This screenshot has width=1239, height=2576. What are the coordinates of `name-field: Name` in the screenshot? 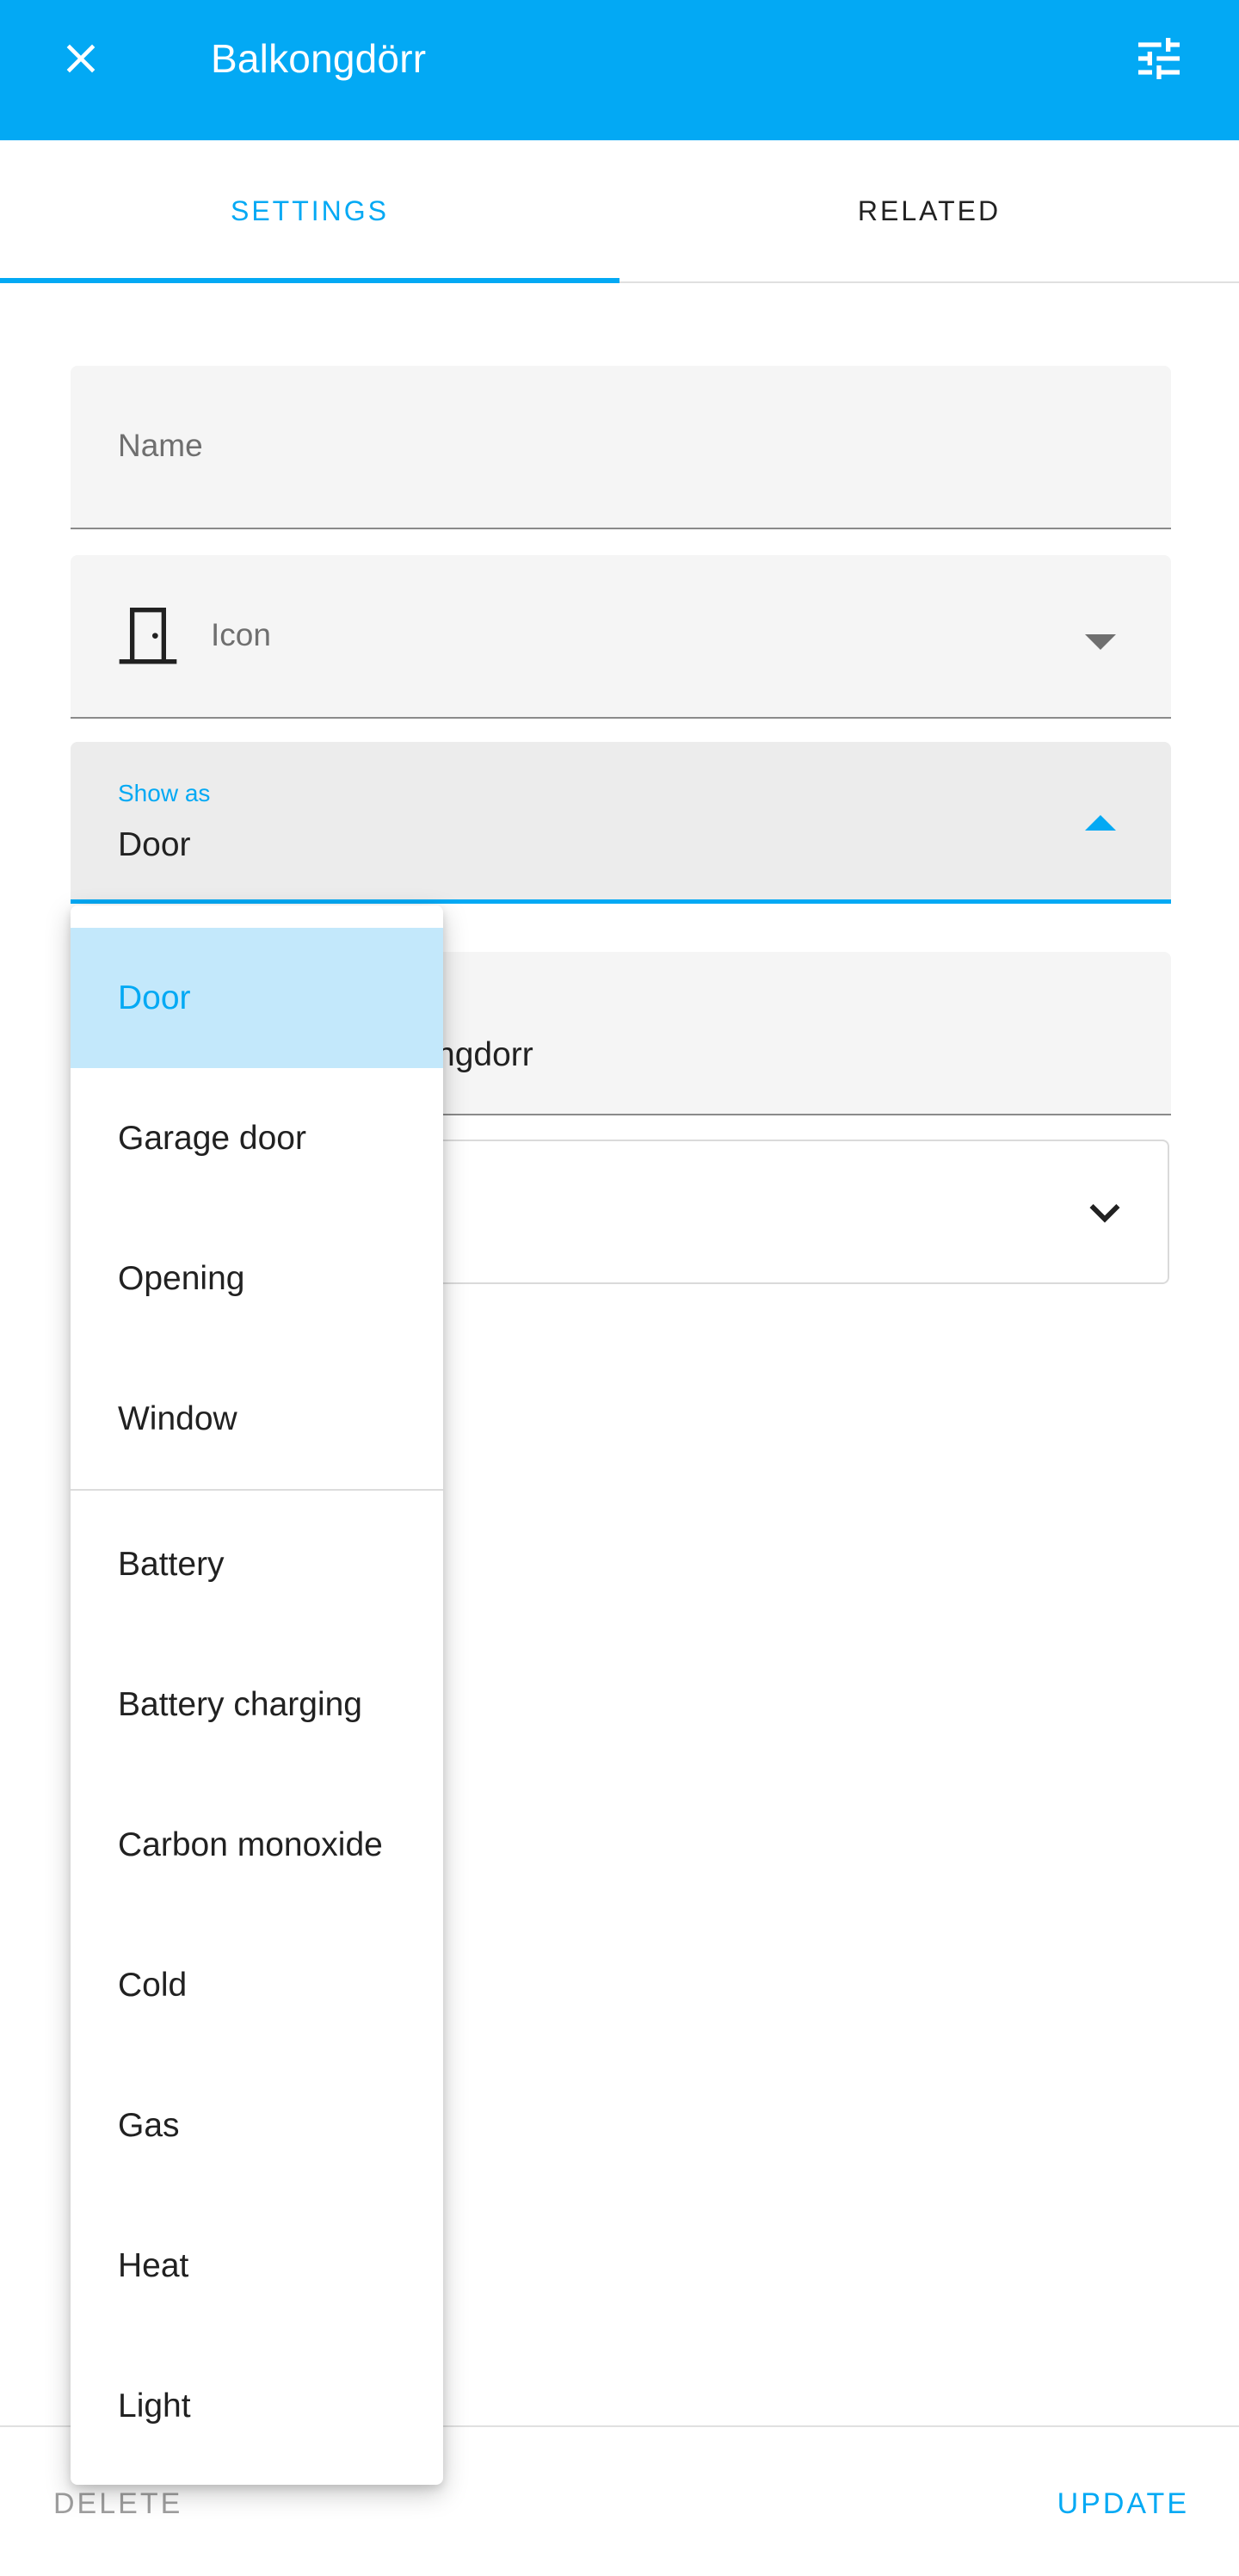 It's located at (621, 447).